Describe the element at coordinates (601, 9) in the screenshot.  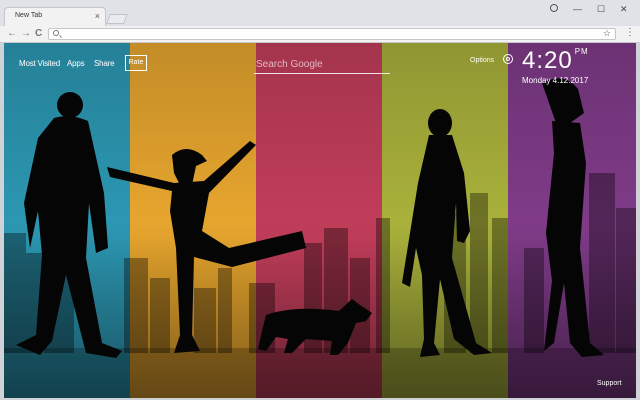
I see `maximize-icon: ☐` at that location.